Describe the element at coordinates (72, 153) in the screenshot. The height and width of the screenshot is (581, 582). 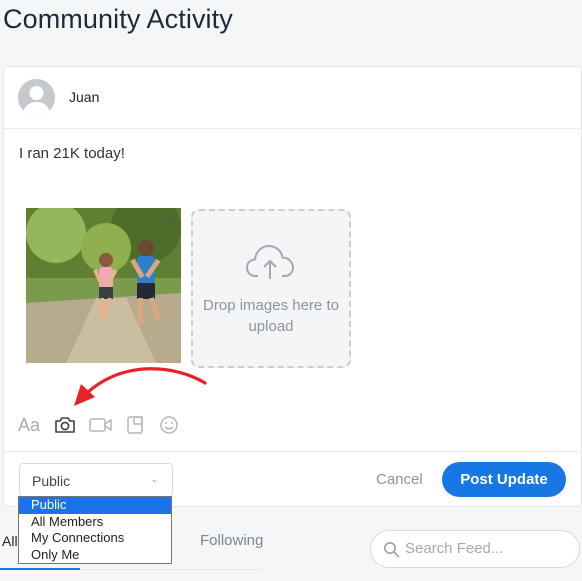
I see `post-text-input: I ran 21K today!` at that location.